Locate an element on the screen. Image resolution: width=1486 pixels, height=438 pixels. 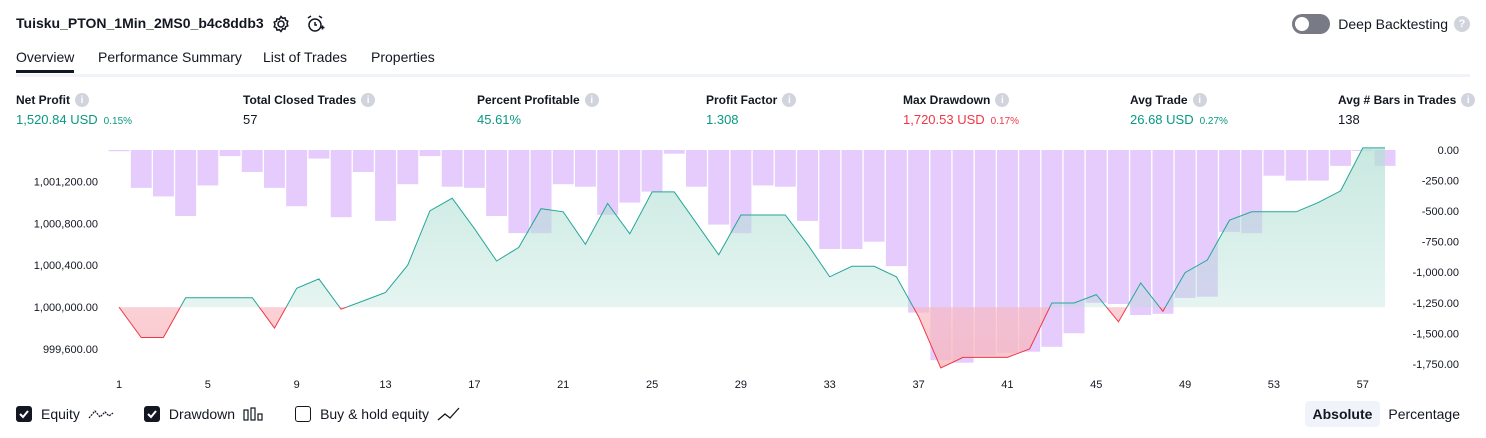
metric-value: 26.68 USD is located at coordinates (1162, 119).